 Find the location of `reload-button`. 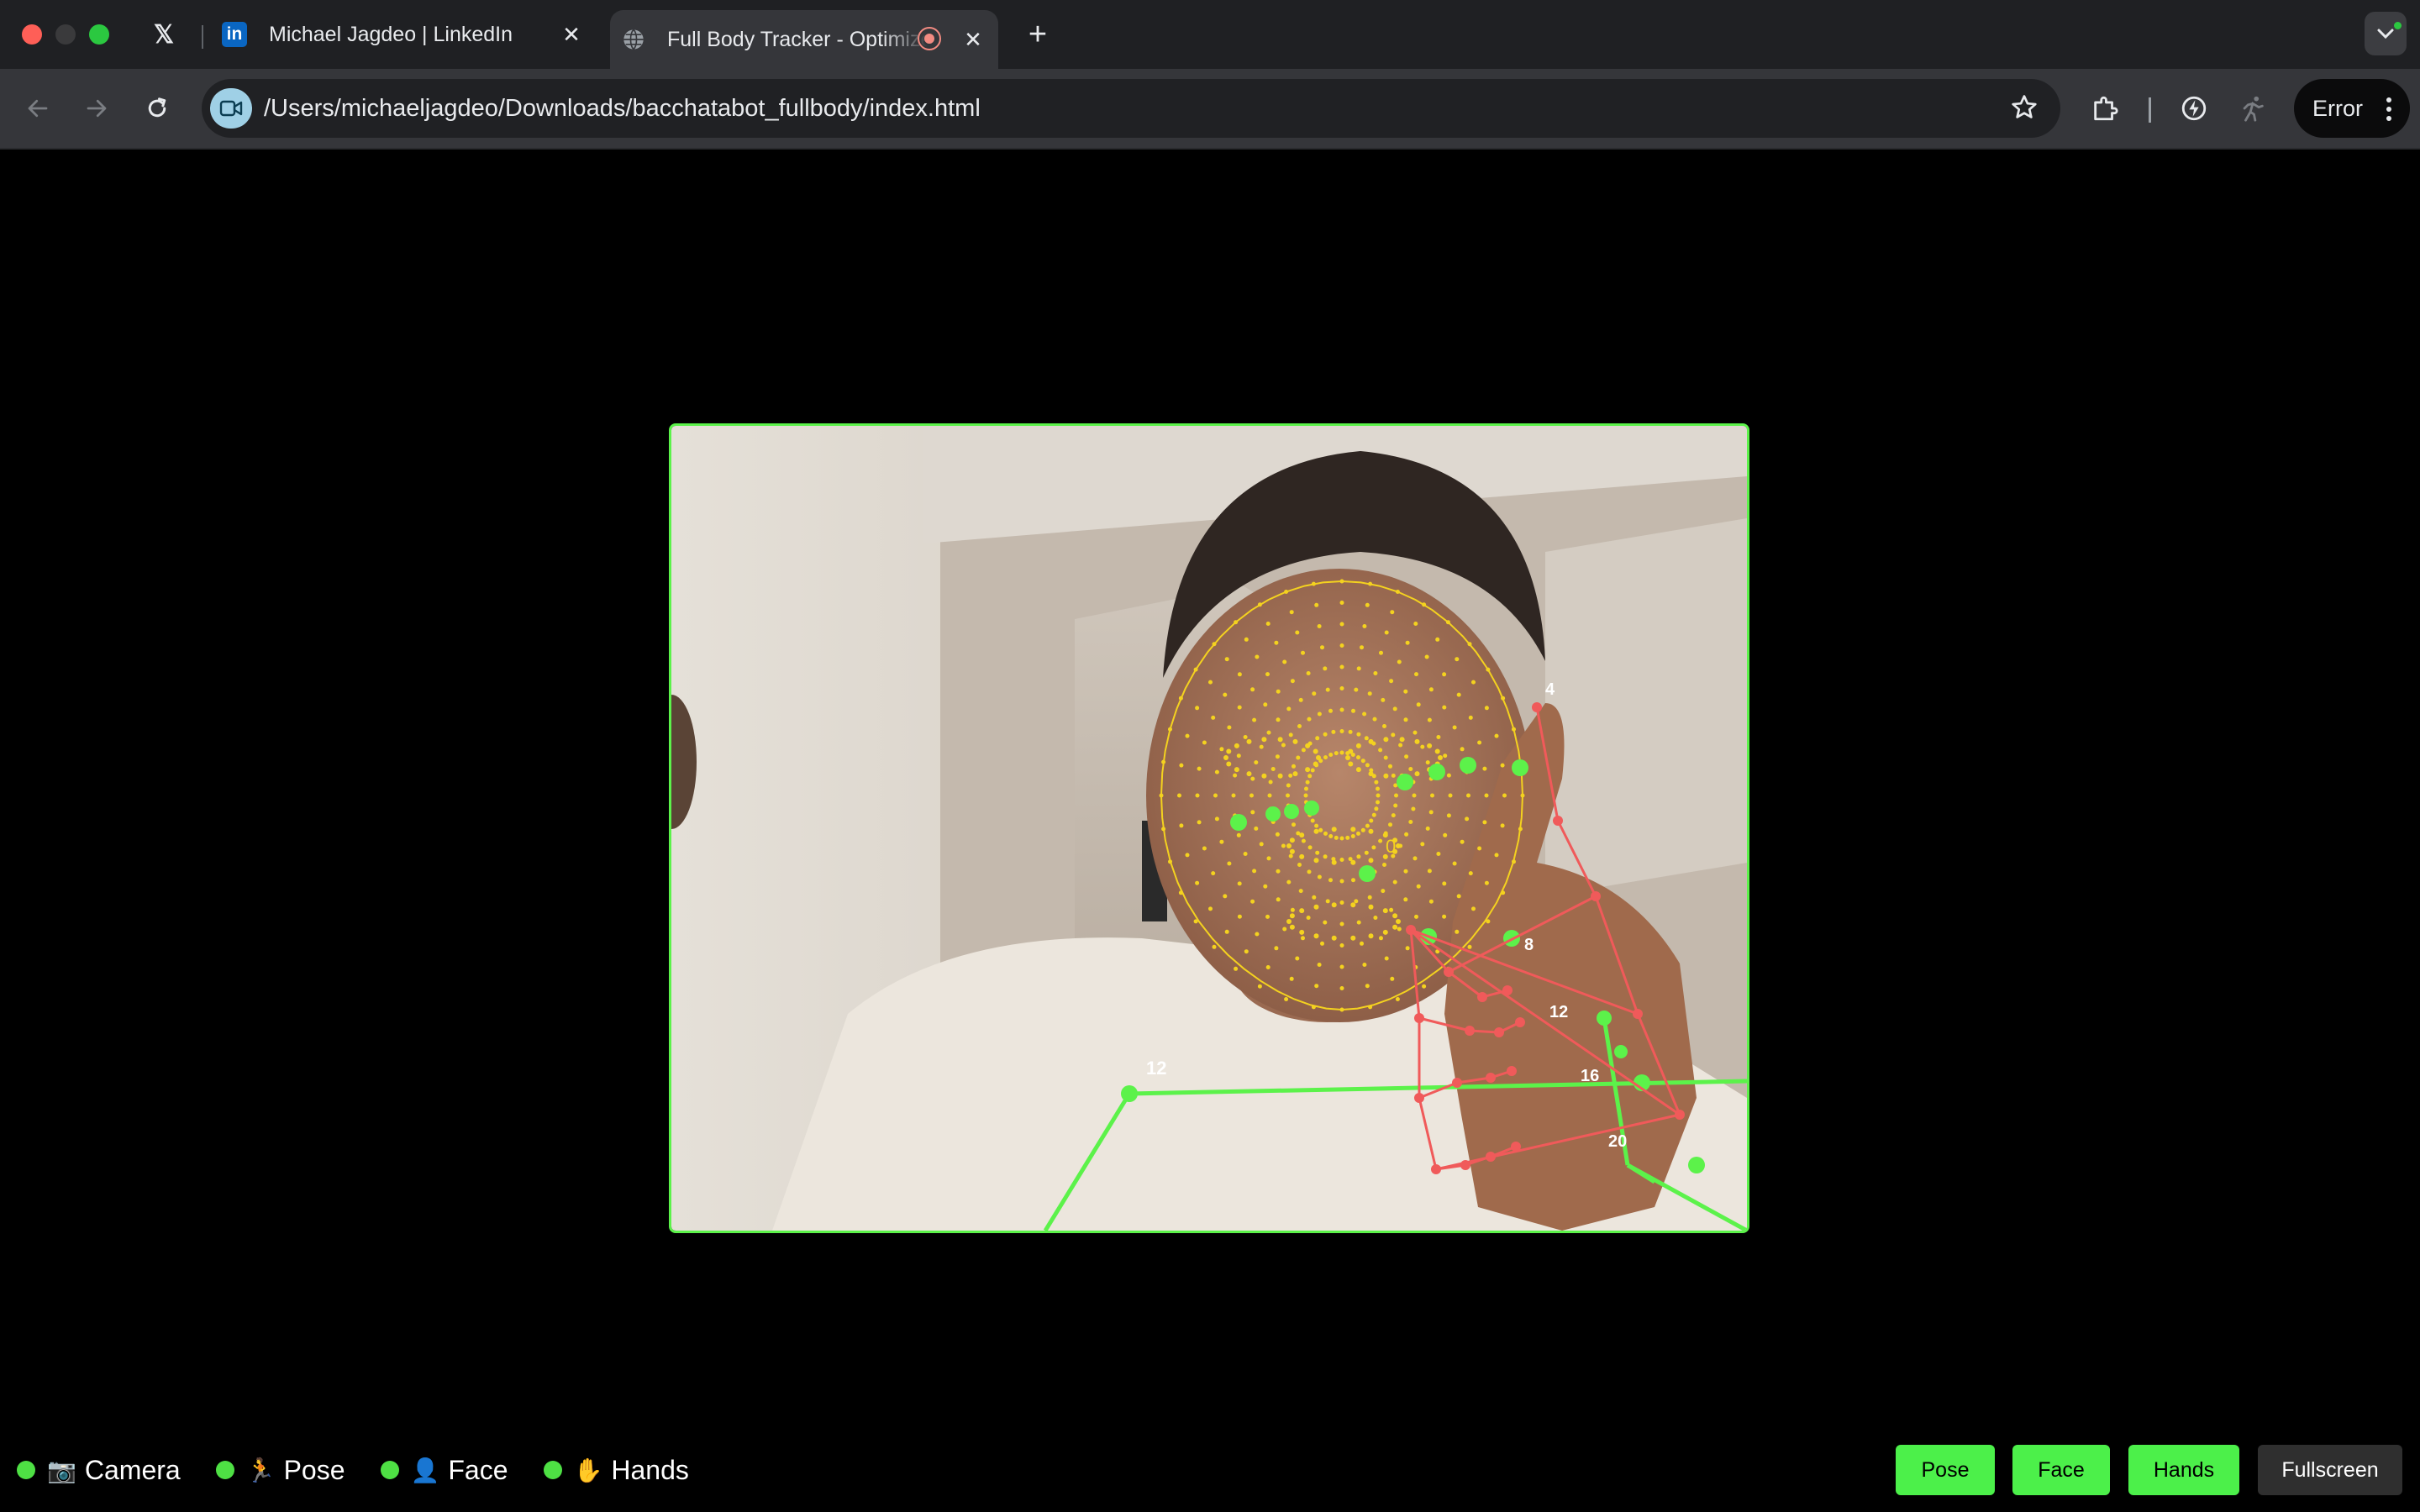

reload-button is located at coordinates (157, 108).